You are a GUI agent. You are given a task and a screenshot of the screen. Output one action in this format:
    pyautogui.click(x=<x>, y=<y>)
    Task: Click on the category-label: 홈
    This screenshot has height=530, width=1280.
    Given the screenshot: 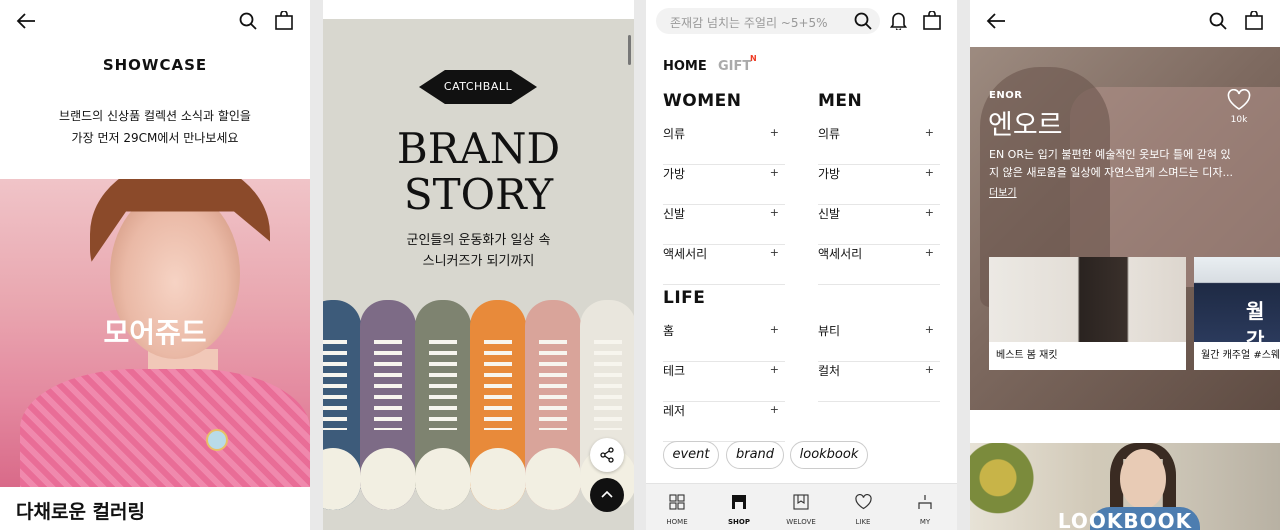 What is the action you would take?
    pyautogui.click(x=669, y=331)
    